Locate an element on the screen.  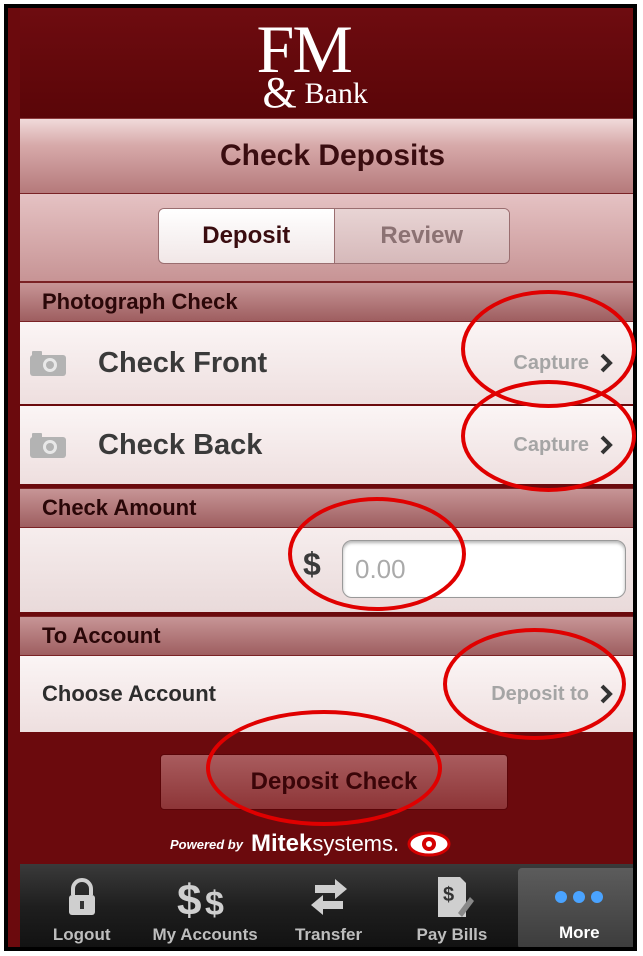
amount-input is located at coordinates (484, 569).